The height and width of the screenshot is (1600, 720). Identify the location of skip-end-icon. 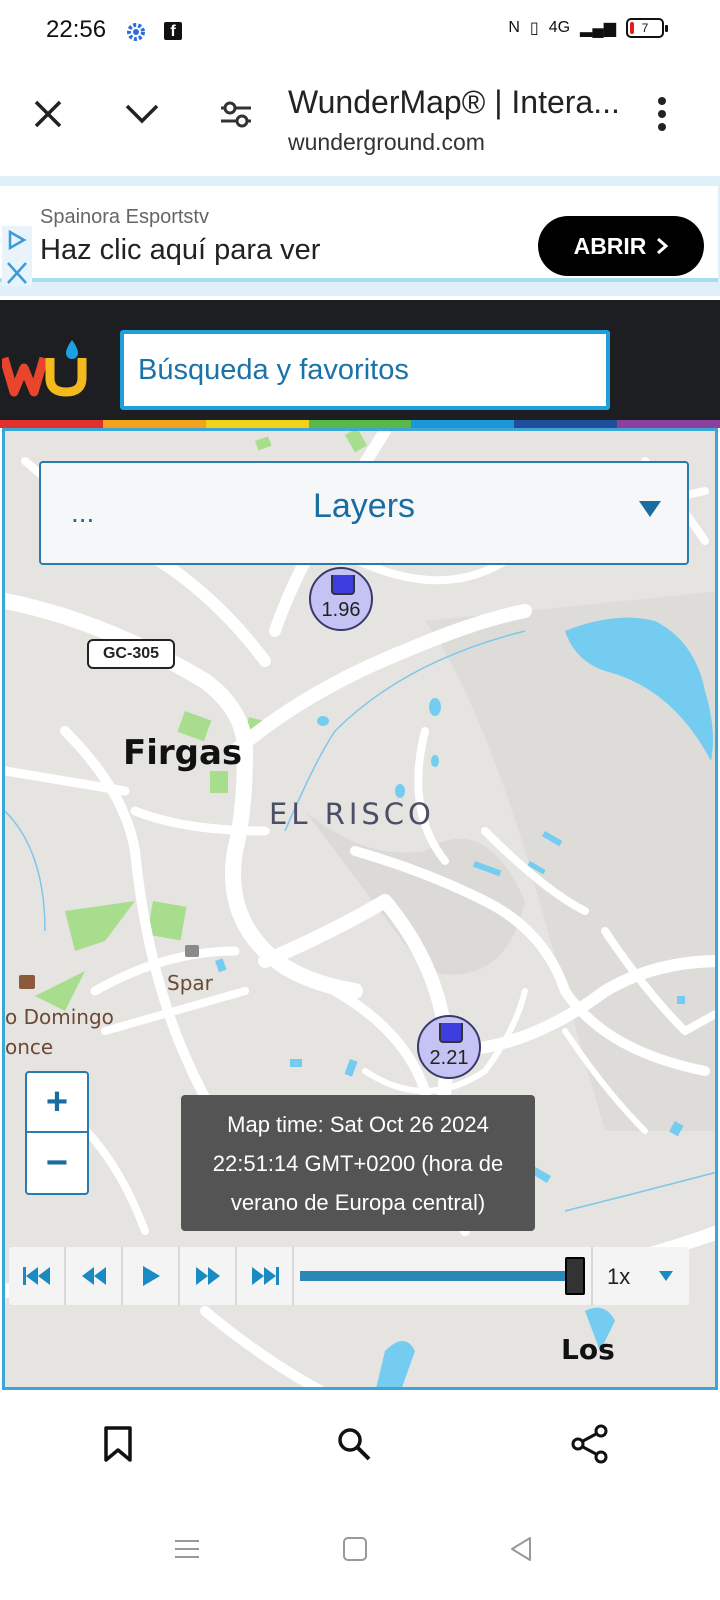
(265, 1276).